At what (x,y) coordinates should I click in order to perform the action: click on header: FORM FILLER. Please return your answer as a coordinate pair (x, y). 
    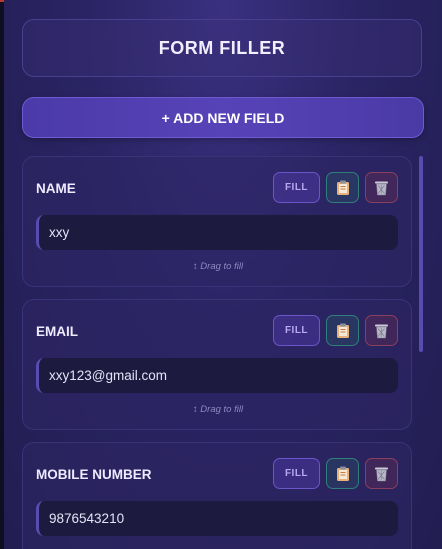
    Looking at the image, I should click on (222, 48).